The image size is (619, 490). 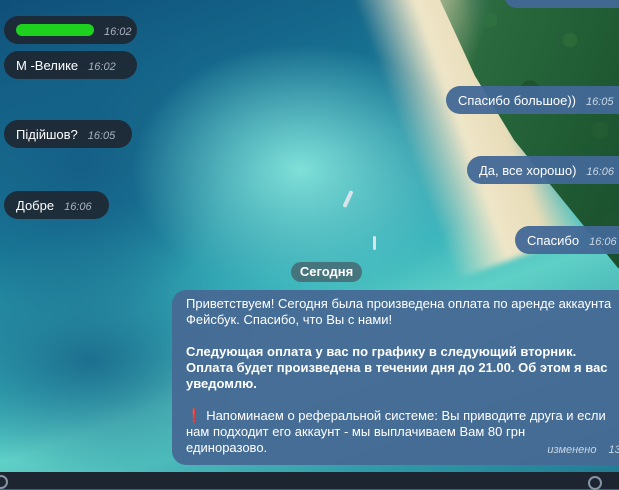 I want to click on message-text: Спасибо большое)), so click(x=517, y=100).